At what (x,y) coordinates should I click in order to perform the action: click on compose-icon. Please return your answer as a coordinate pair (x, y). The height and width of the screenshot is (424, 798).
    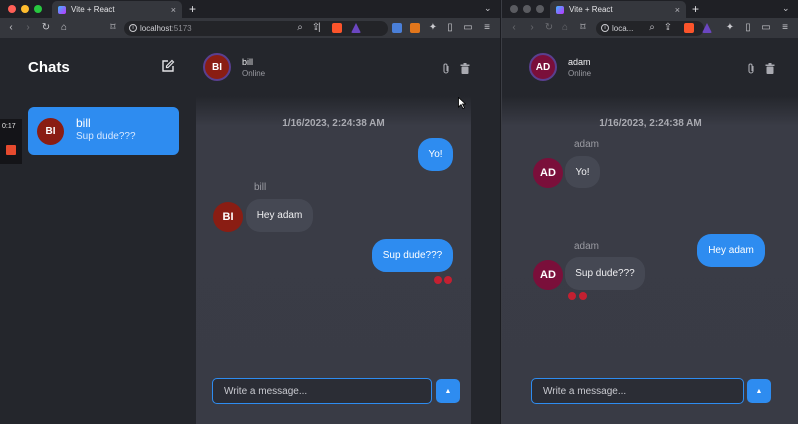
    Looking at the image, I should click on (168, 66).